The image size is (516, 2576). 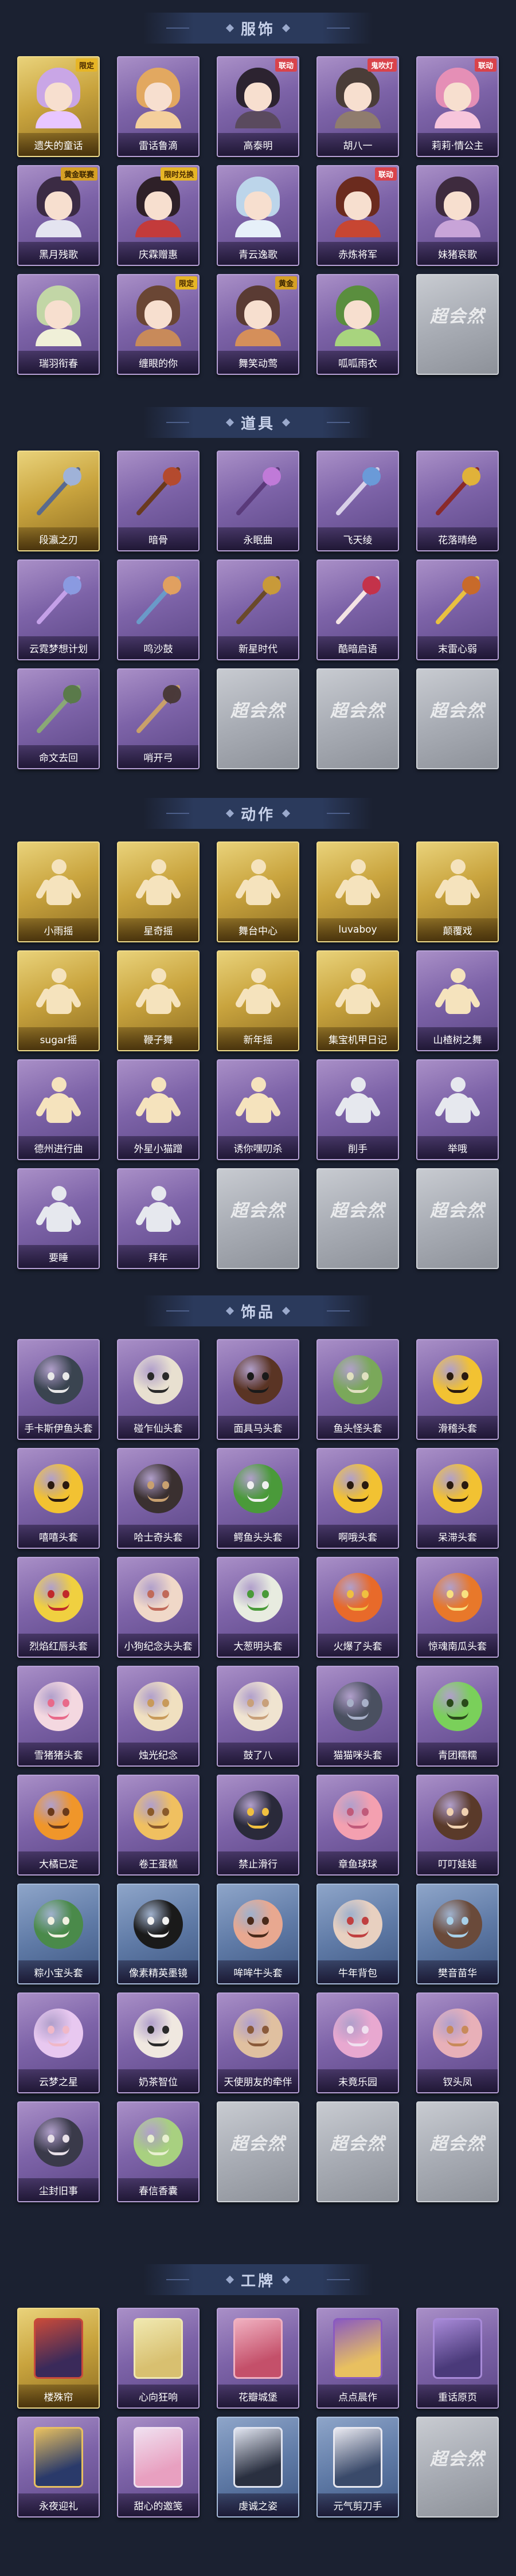 What do you see at coordinates (59, 1934) in the screenshot?
I see `item-card: 粽小宝头套` at bounding box center [59, 1934].